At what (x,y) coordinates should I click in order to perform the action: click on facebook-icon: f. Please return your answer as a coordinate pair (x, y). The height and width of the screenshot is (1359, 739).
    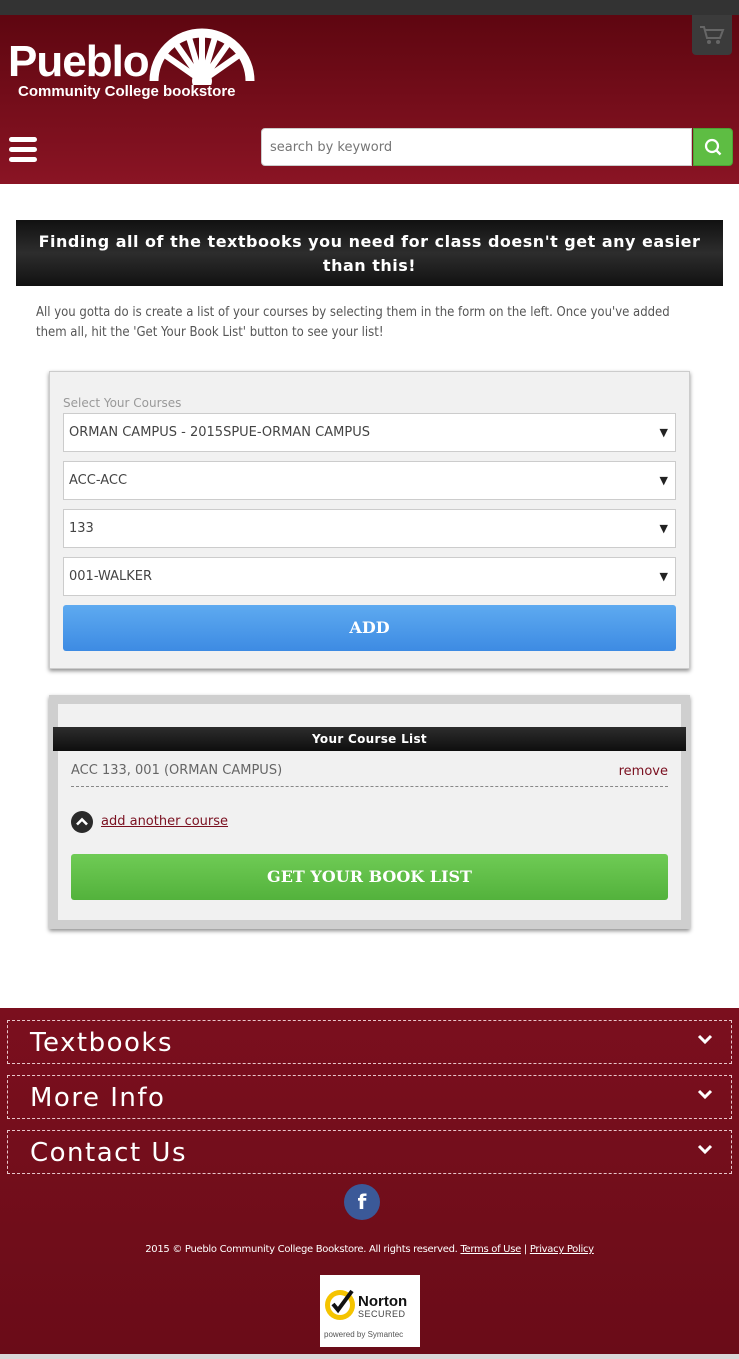
    Looking at the image, I should click on (362, 1202).